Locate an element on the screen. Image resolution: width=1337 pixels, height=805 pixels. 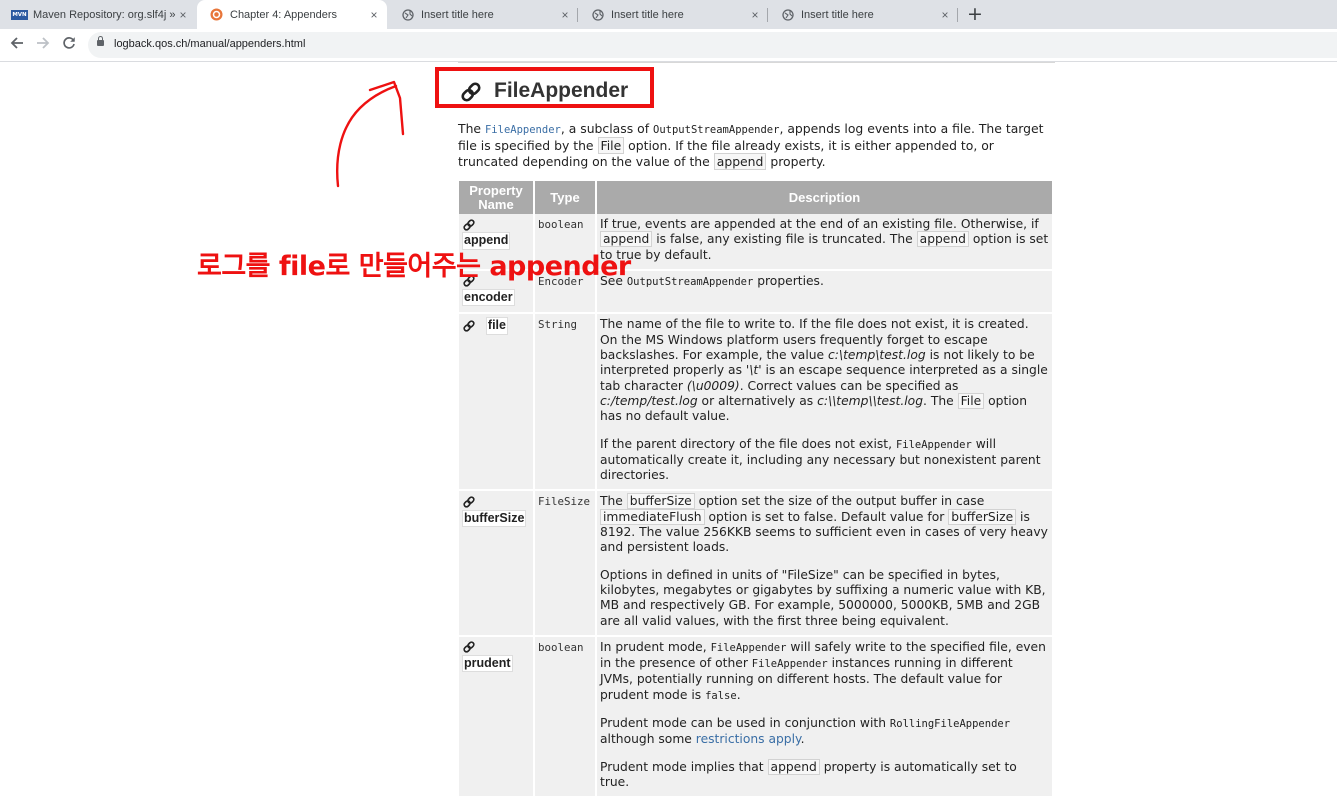
table-header-row: Property Name Type Description is located at coordinates (755, 197).